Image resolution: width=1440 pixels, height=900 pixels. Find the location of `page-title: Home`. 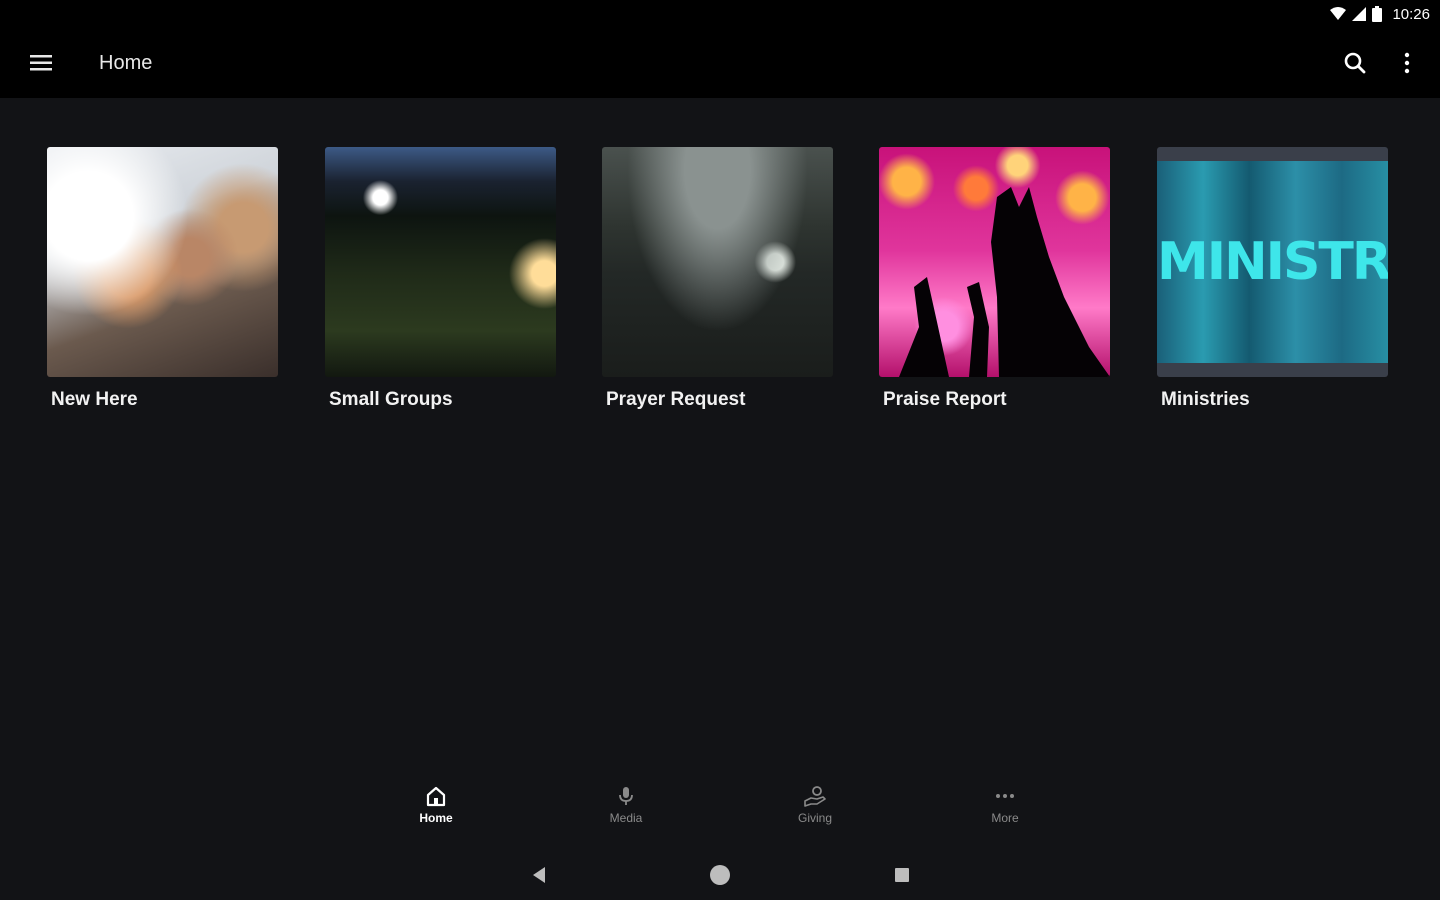

page-title: Home is located at coordinates (126, 63).